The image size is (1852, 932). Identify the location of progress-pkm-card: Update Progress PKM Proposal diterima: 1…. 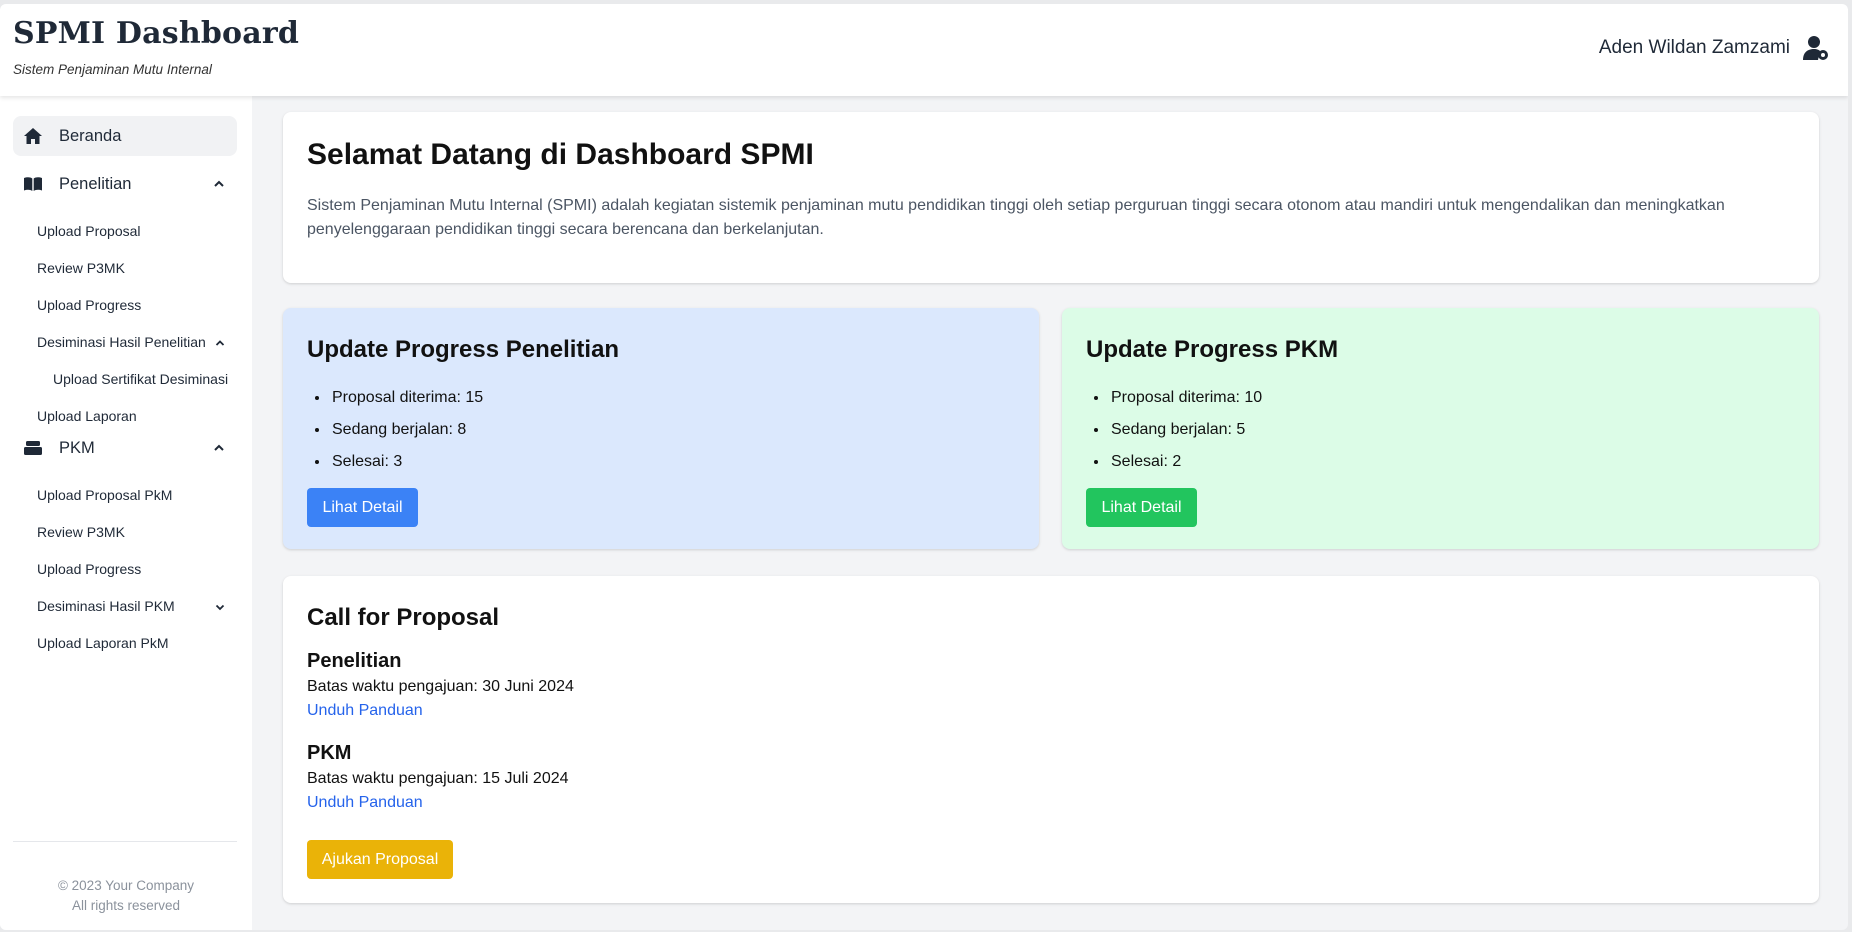
(1440, 428).